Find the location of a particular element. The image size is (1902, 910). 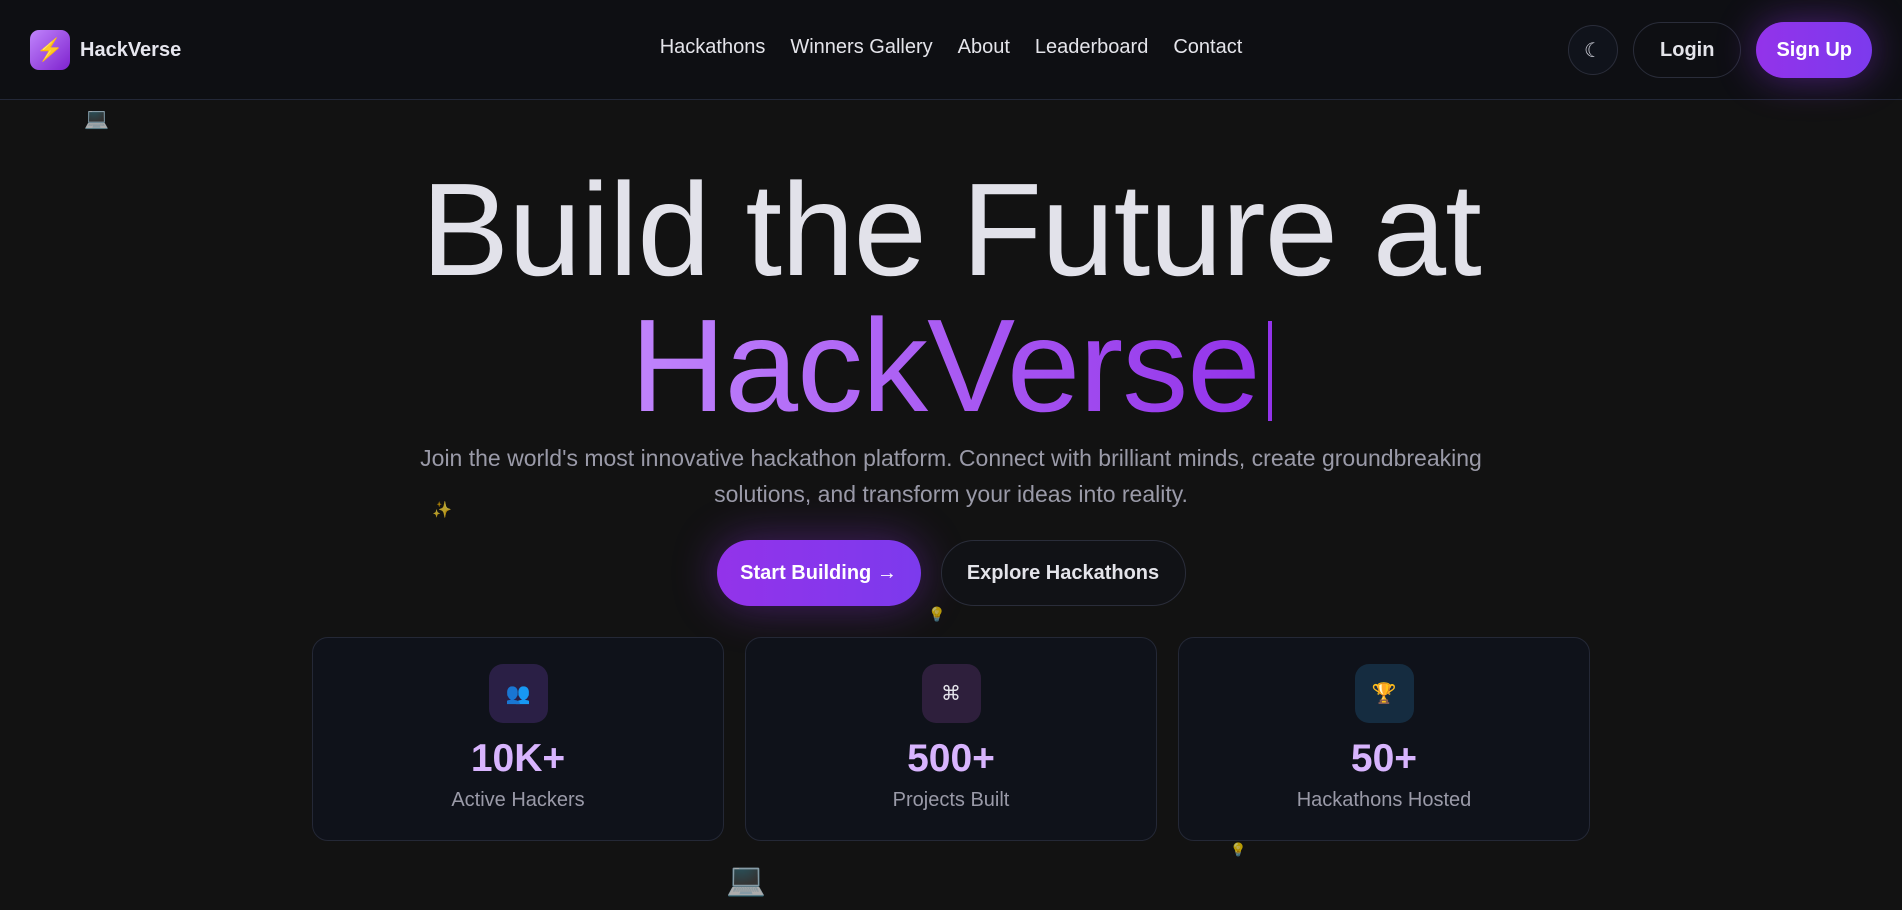

moon-icon: ☾ is located at coordinates (1593, 50).